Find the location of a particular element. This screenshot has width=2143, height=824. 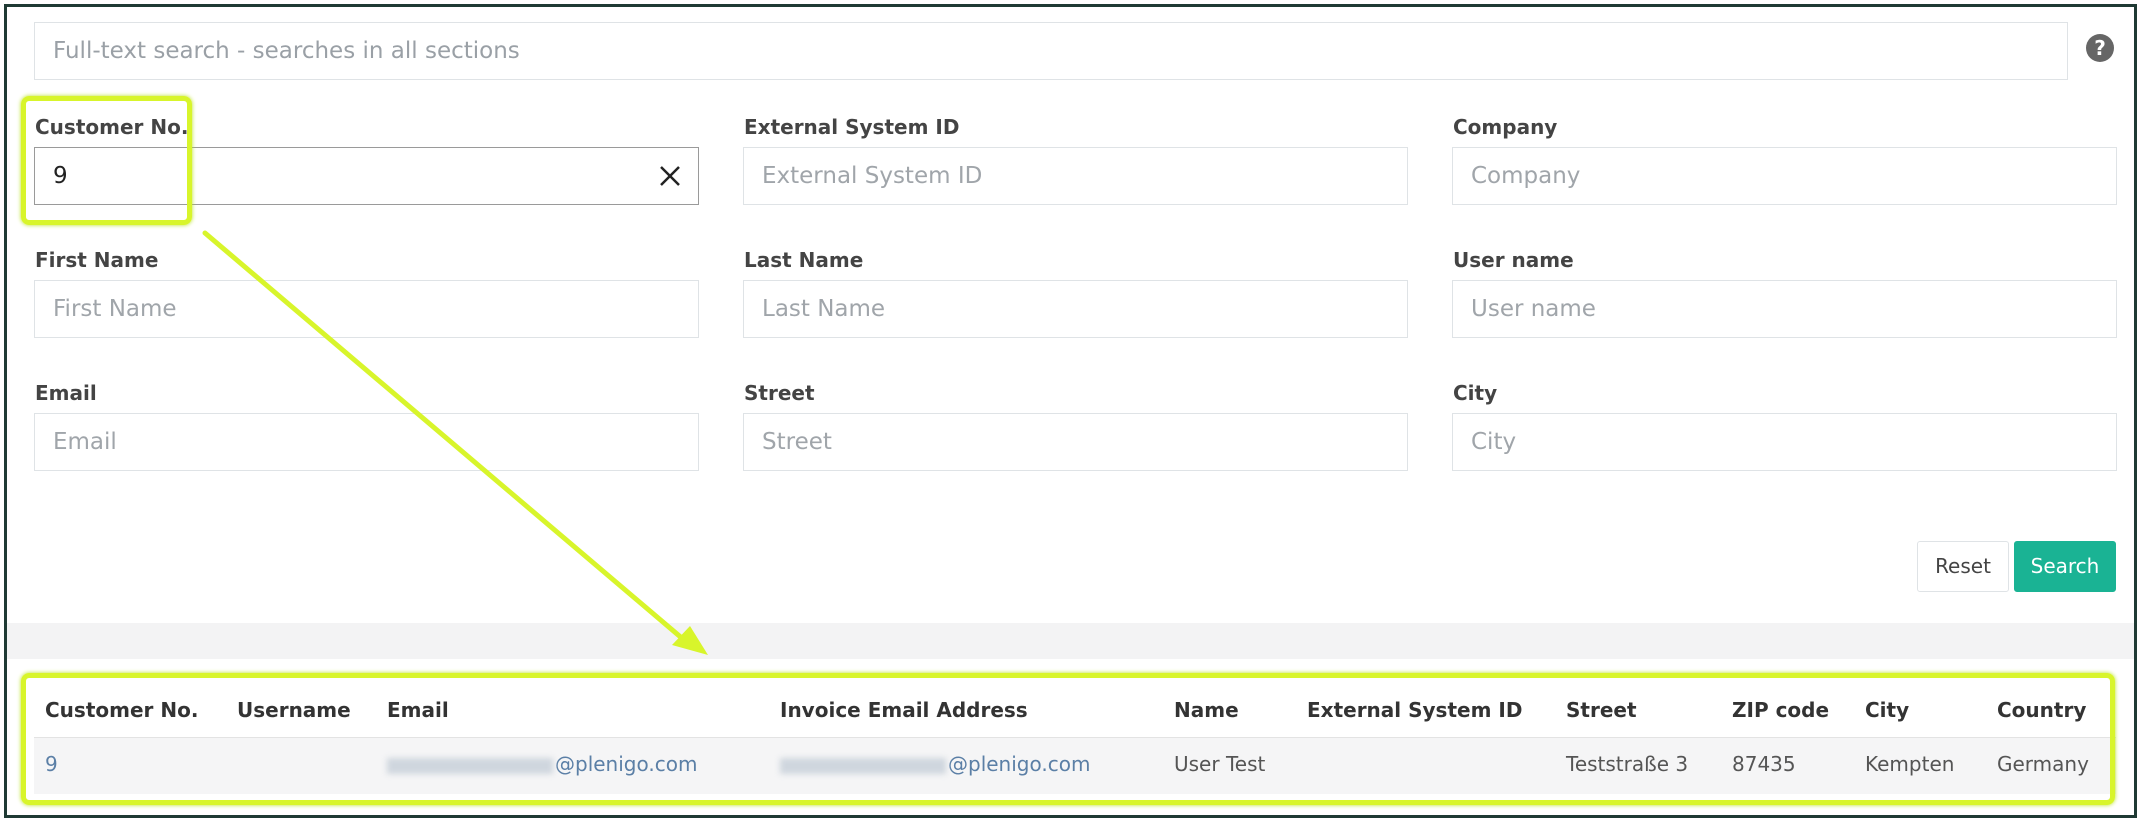

first-name-label: First Name is located at coordinates (97, 260).